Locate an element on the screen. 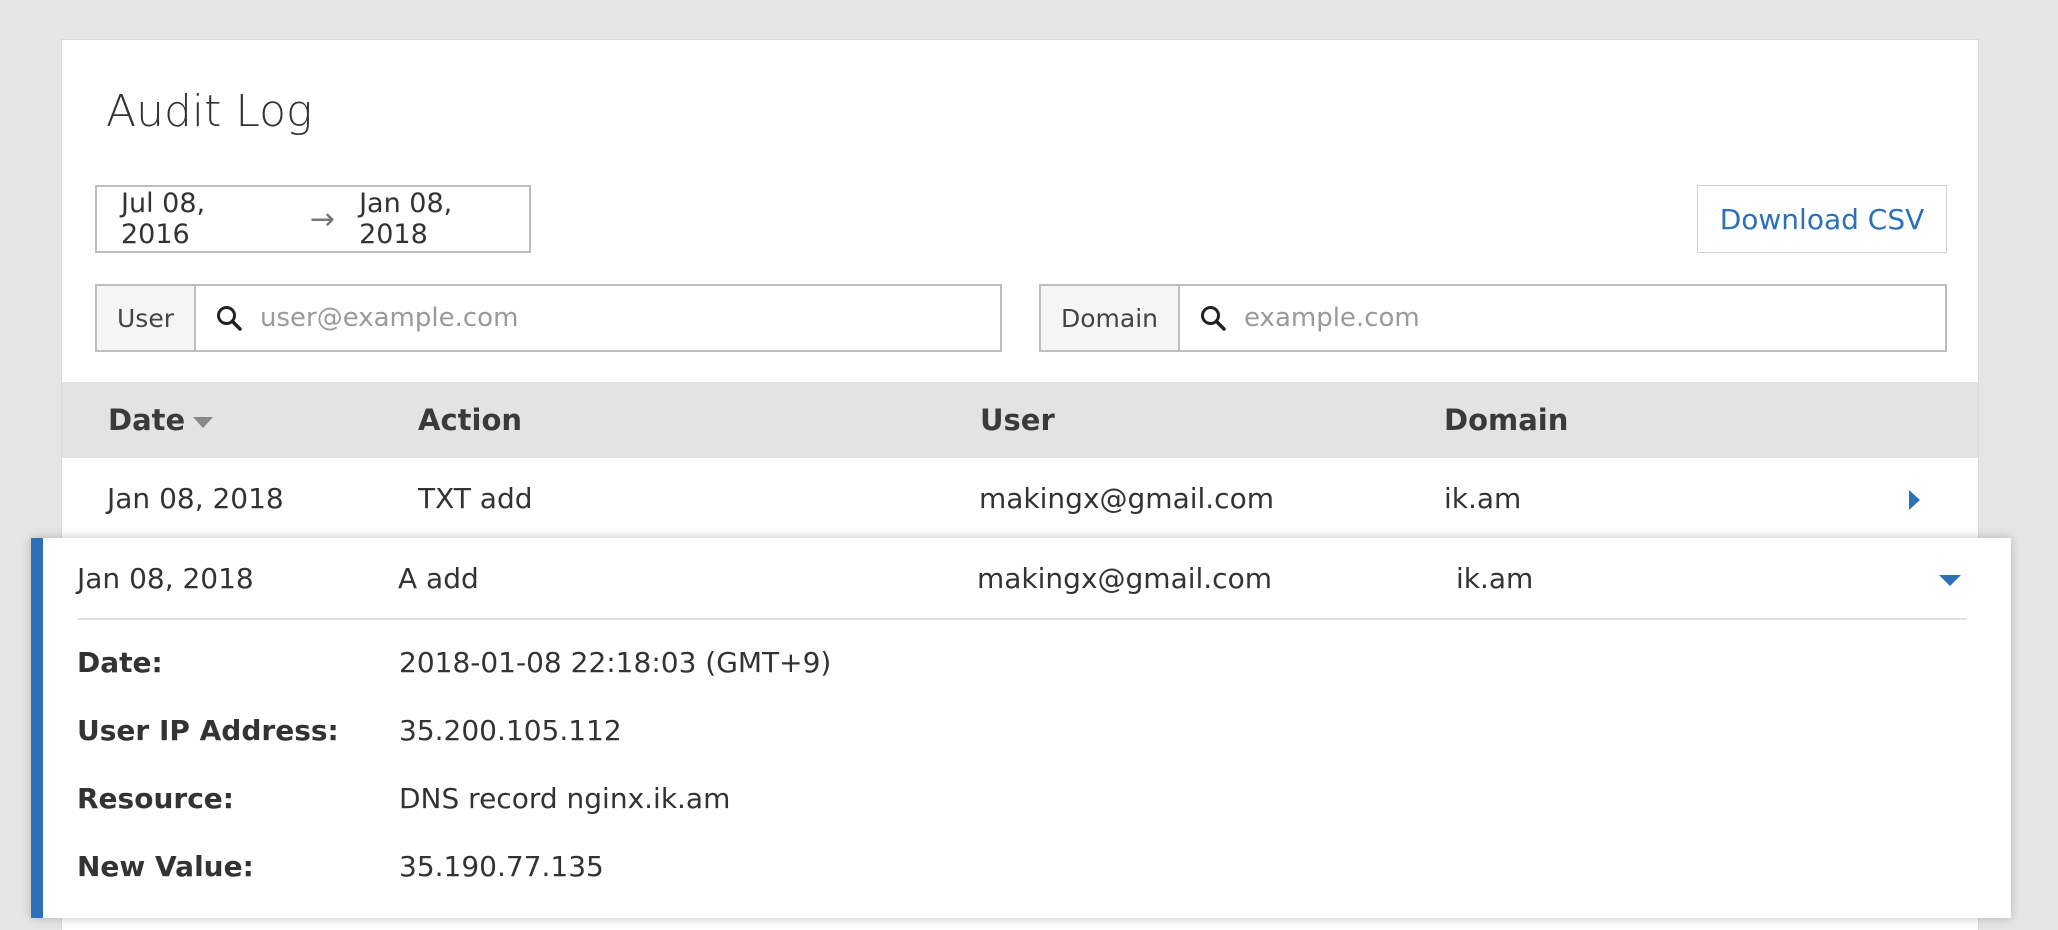 The width and height of the screenshot is (2058, 930). detail-value: 35.200.105.112 is located at coordinates (510, 730).